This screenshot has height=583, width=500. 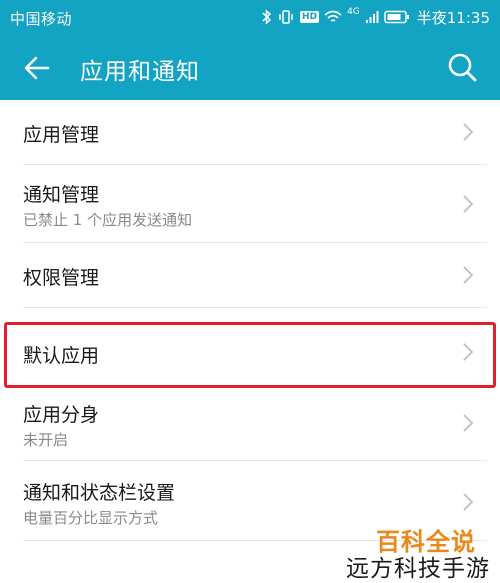 What do you see at coordinates (250, 203) in the screenshot?
I see `list-item-notification-management: 通知管理 已禁止 1 个应用发送通知` at bounding box center [250, 203].